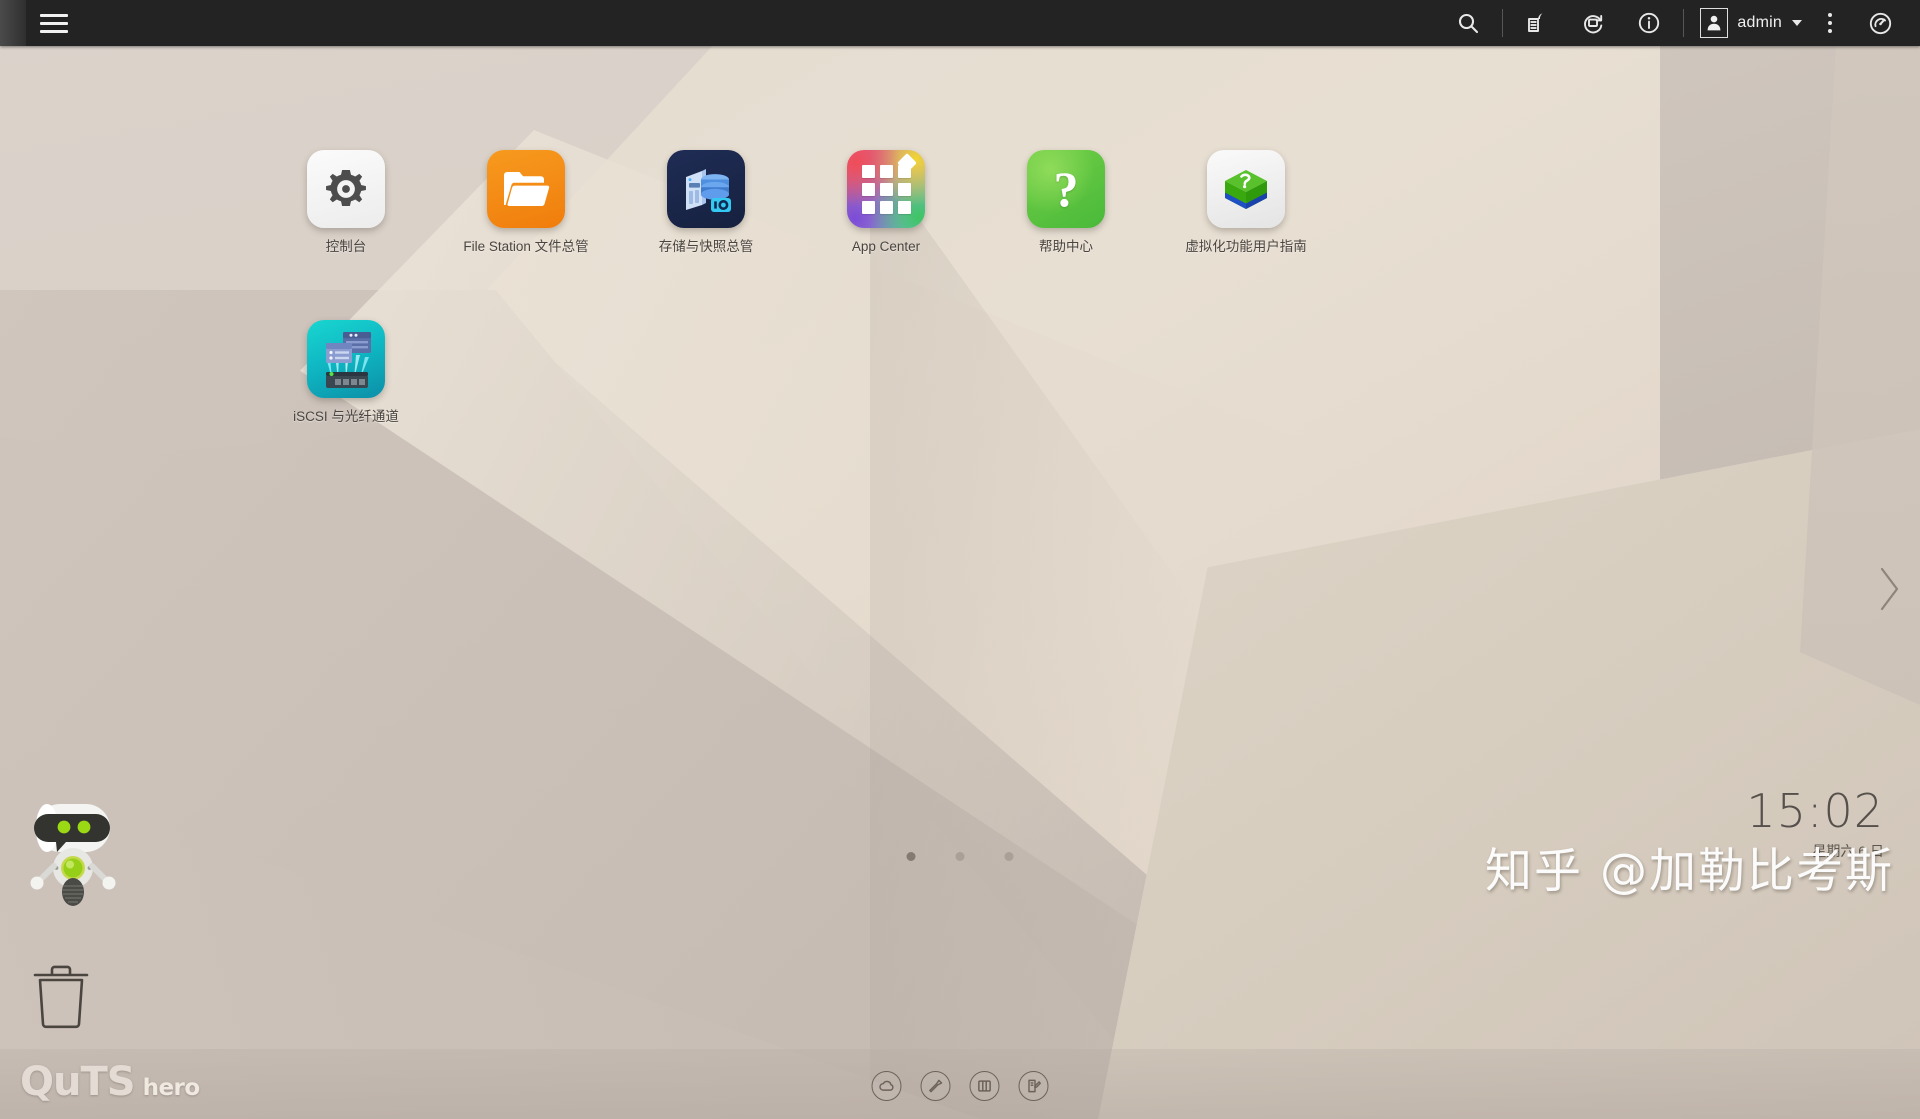  What do you see at coordinates (1246, 246) in the screenshot?
I see `desktop-icon-label: 虚拟化功能用户指南` at bounding box center [1246, 246].